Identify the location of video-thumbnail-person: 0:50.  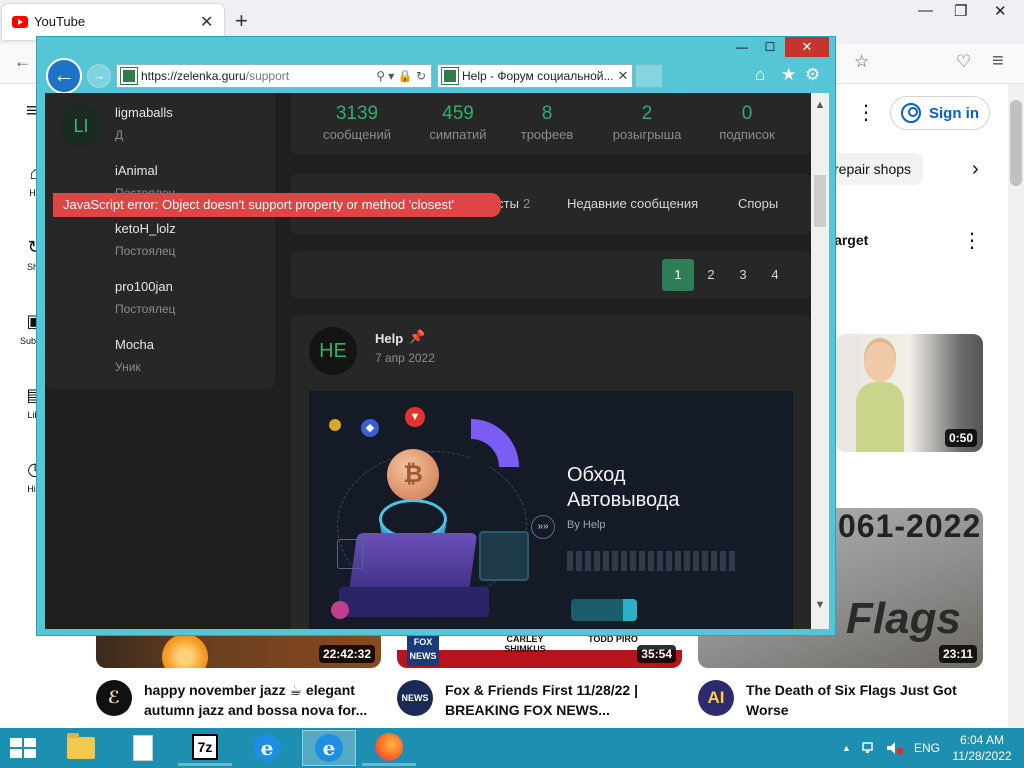
(909, 393).